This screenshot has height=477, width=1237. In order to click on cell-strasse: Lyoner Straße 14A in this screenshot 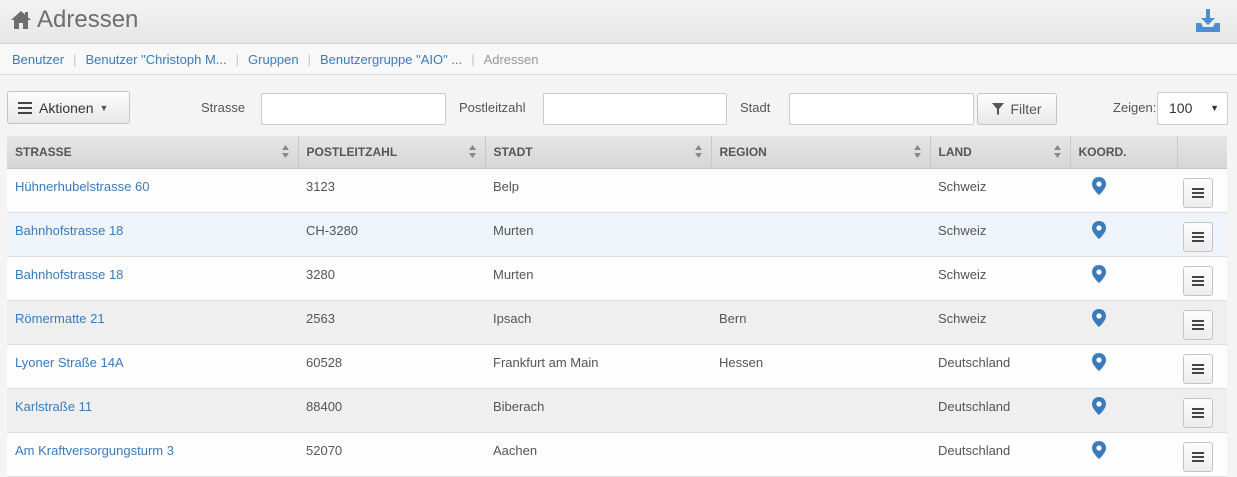, I will do `click(152, 366)`.